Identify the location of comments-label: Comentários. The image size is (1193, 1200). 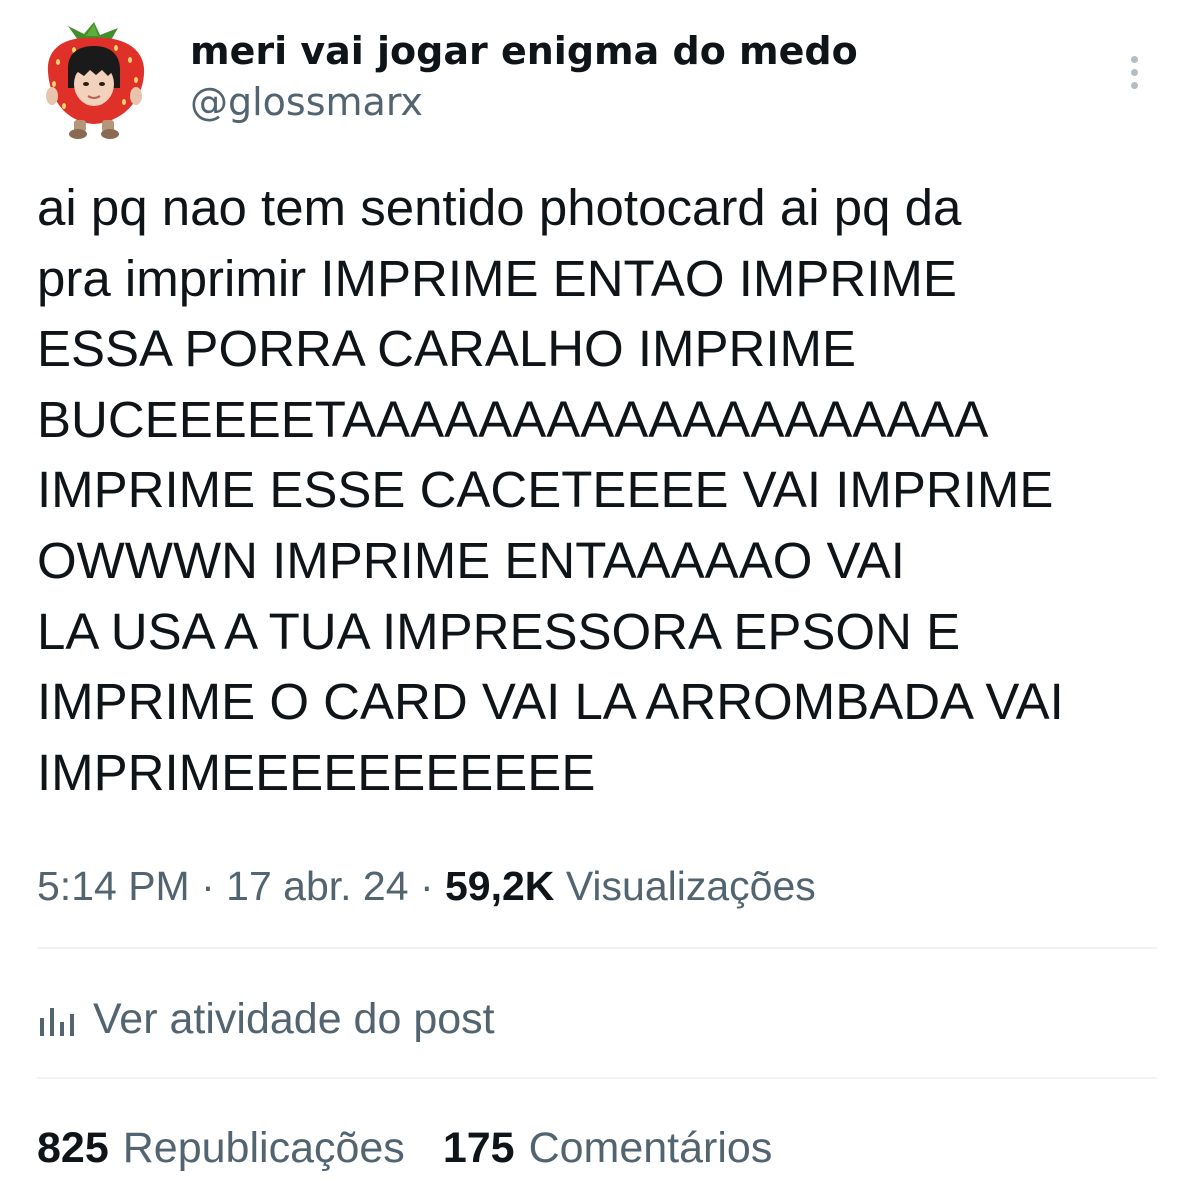
(650, 1148).